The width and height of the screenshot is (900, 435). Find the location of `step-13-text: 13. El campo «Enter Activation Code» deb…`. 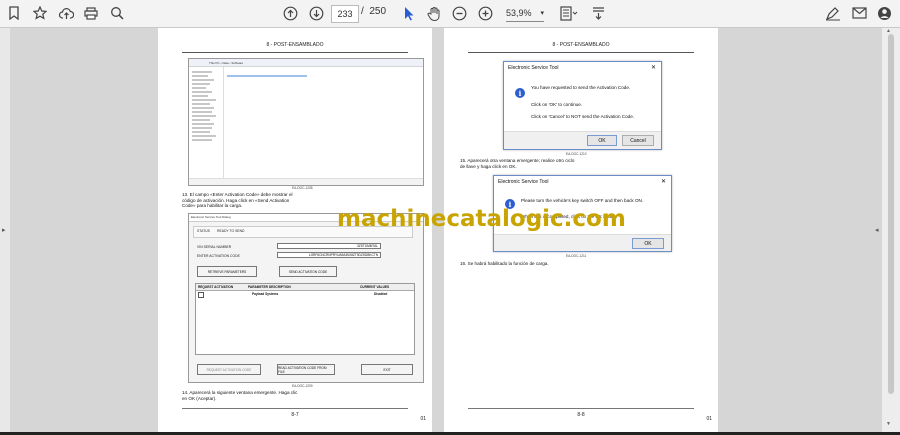

step-13-text: 13. El campo «Enter Activation Code» deb… is located at coordinates (237, 200).